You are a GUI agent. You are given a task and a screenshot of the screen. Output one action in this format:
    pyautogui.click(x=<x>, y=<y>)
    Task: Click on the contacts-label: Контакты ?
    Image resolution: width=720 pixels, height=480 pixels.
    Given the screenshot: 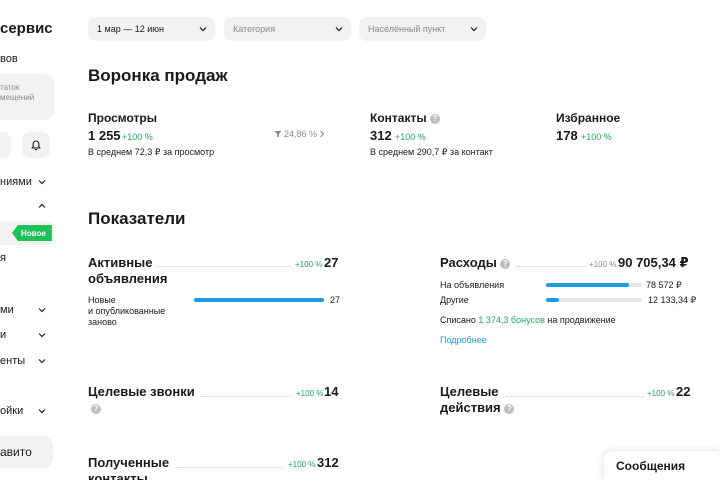 What is the action you would take?
    pyautogui.click(x=405, y=118)
    